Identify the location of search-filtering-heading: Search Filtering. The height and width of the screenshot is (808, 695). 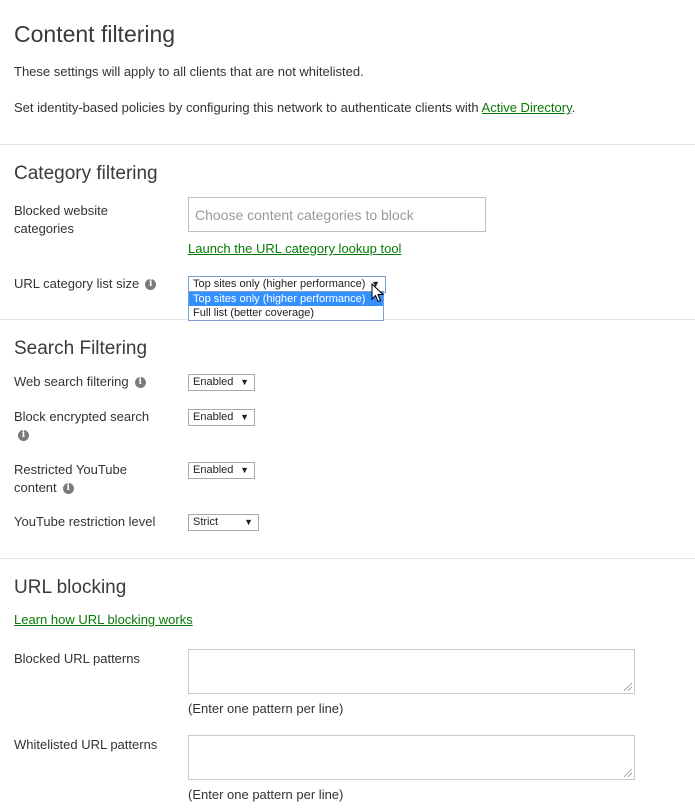
(81, 348).